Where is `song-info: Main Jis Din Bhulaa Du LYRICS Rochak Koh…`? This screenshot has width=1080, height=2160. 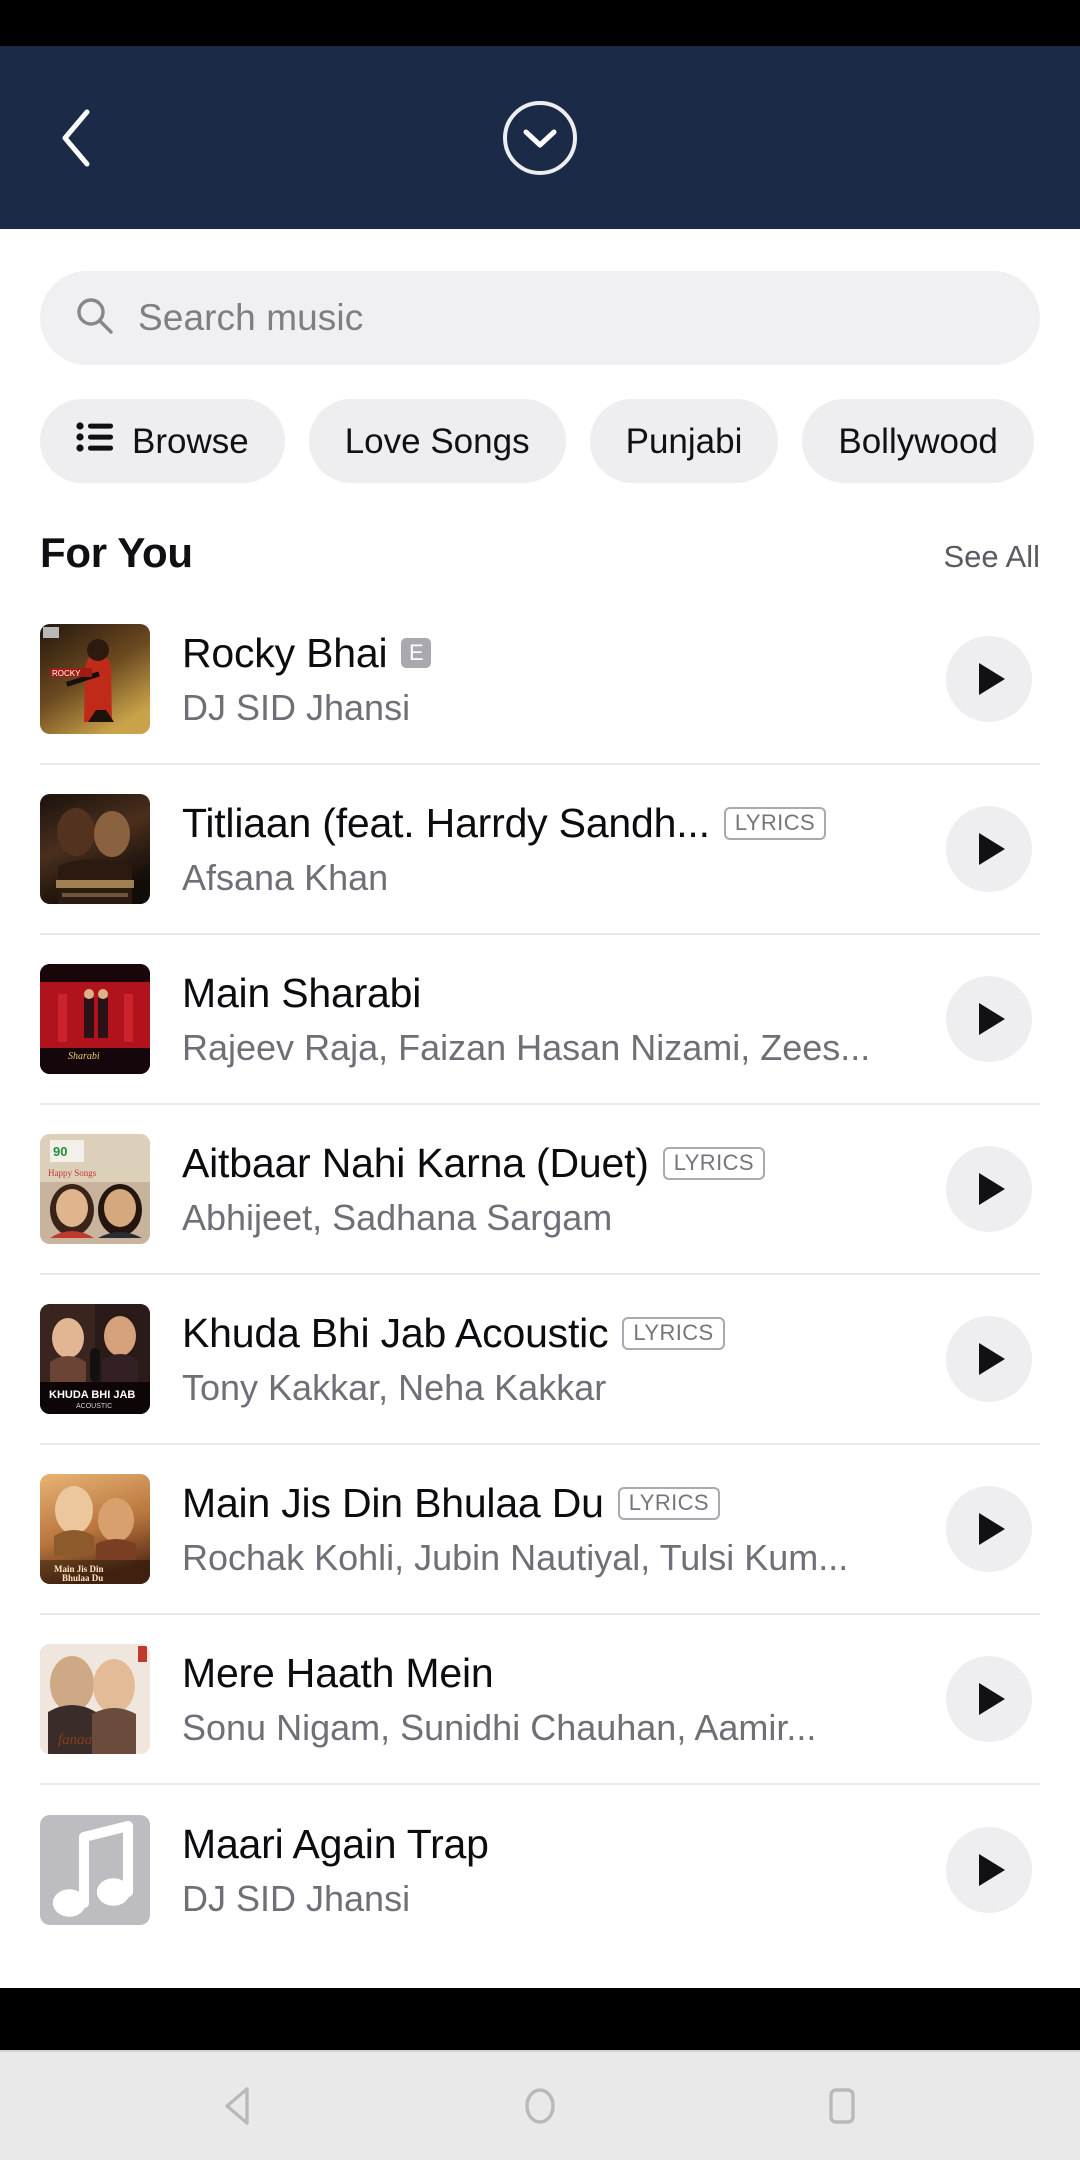 song-info: Main Jis Din Bhulaa Du LYRICS Rochak Koh… is located at coordinates (554, 1528).